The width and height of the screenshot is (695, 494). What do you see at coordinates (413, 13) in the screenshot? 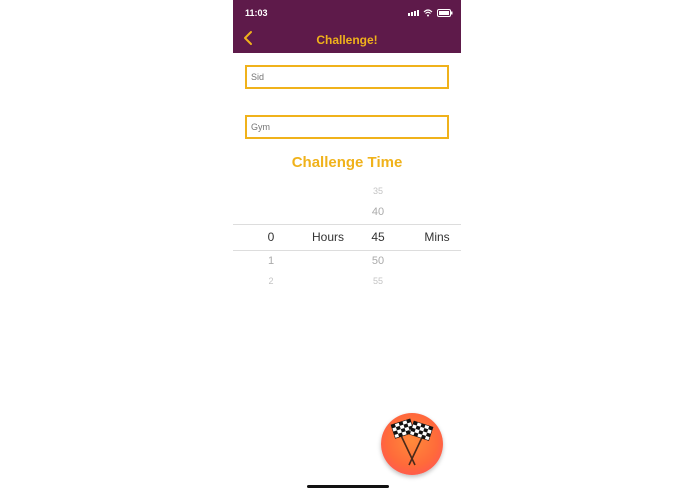
I see `signal-icon` at bounding box center [413, 13].